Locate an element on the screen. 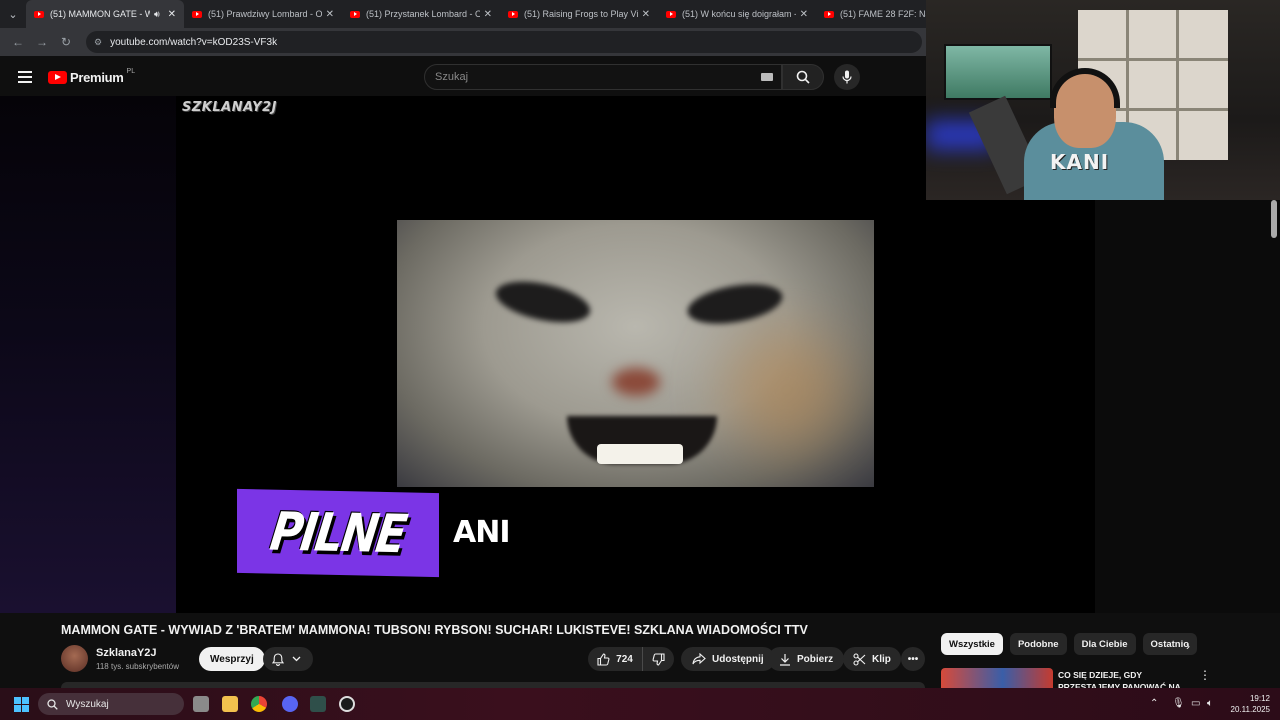  network-icon: ▭ is located at coordinates (1195, 703).